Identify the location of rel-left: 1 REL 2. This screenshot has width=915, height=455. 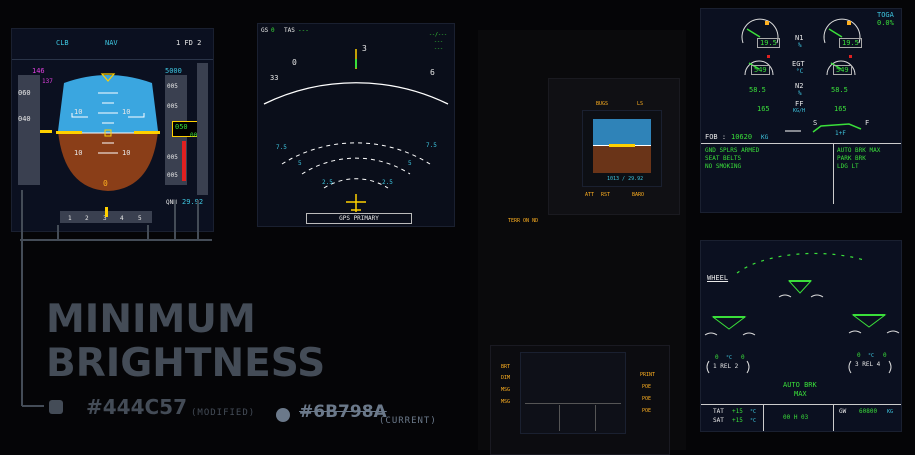
(726, 366).